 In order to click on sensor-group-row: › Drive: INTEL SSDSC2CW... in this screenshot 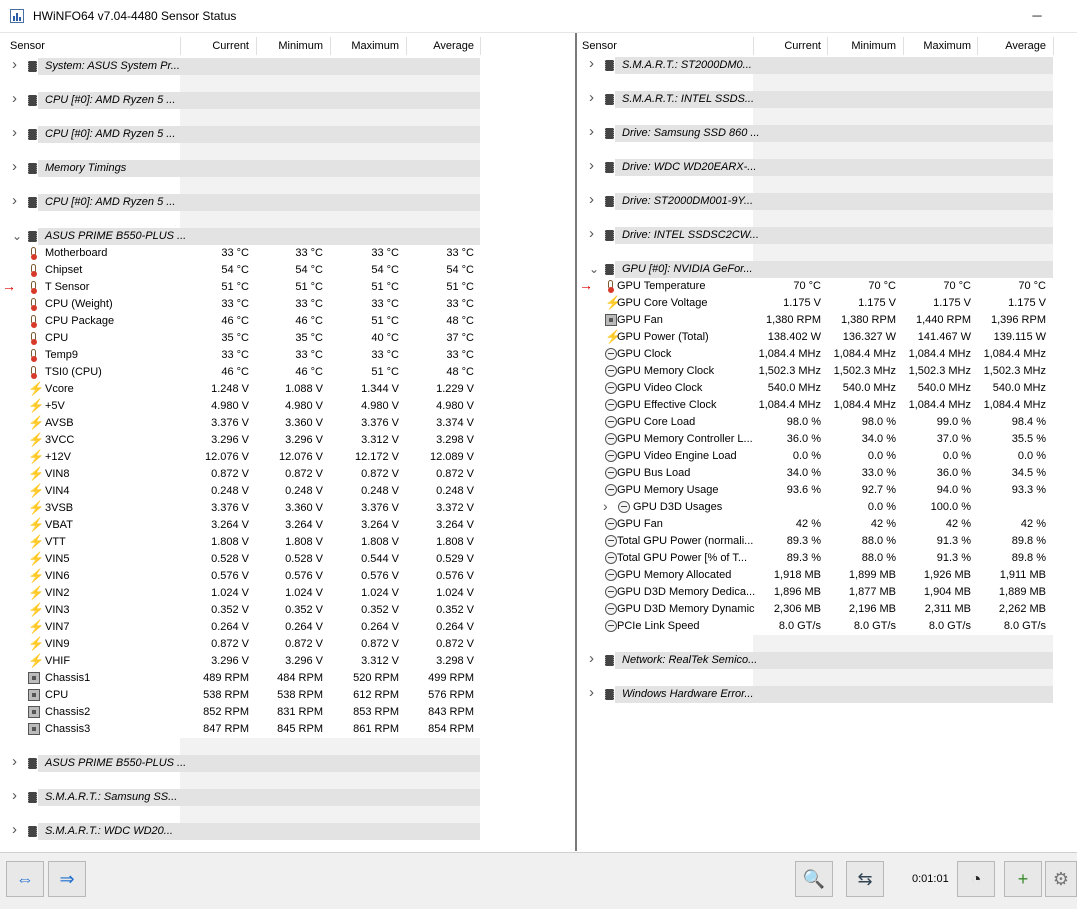, I will do `click(827, 234)`.